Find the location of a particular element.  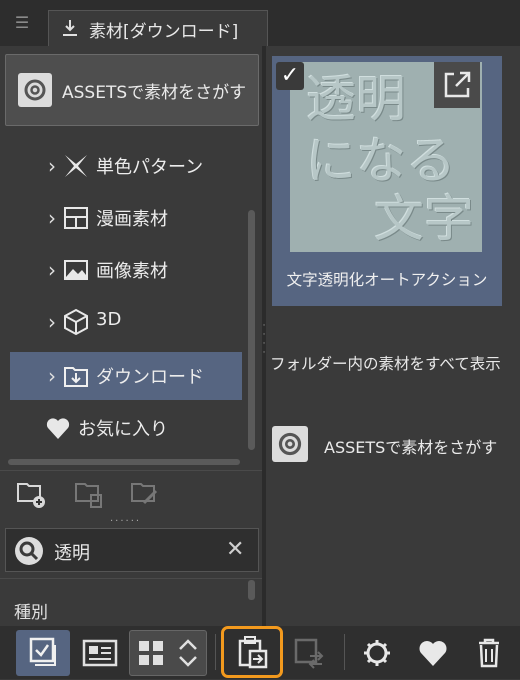

tree-item-label: 単色パターン is located at coordinates (150, 167).